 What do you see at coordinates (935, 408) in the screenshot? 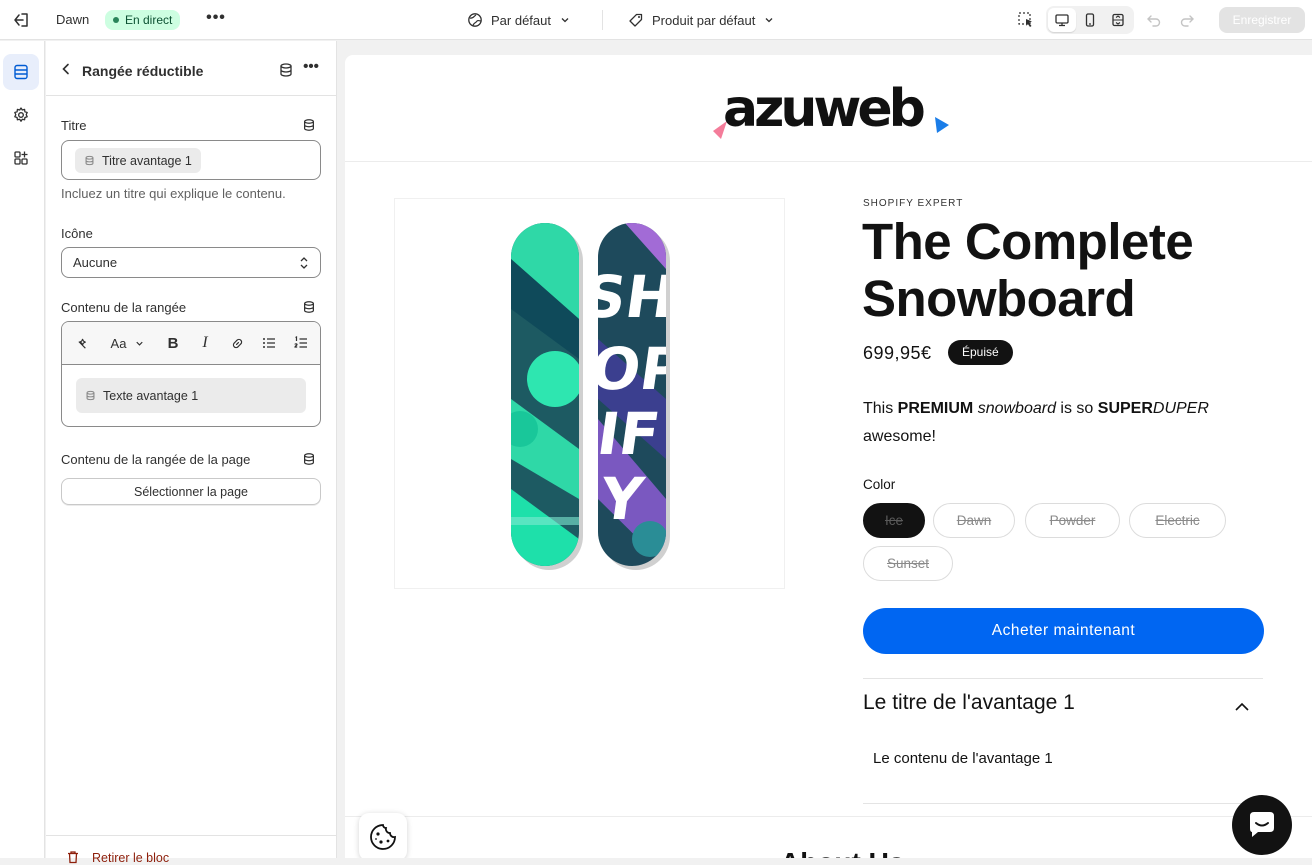
I see `desc-bold: PREMIUM` at bounding box center [935, 408].